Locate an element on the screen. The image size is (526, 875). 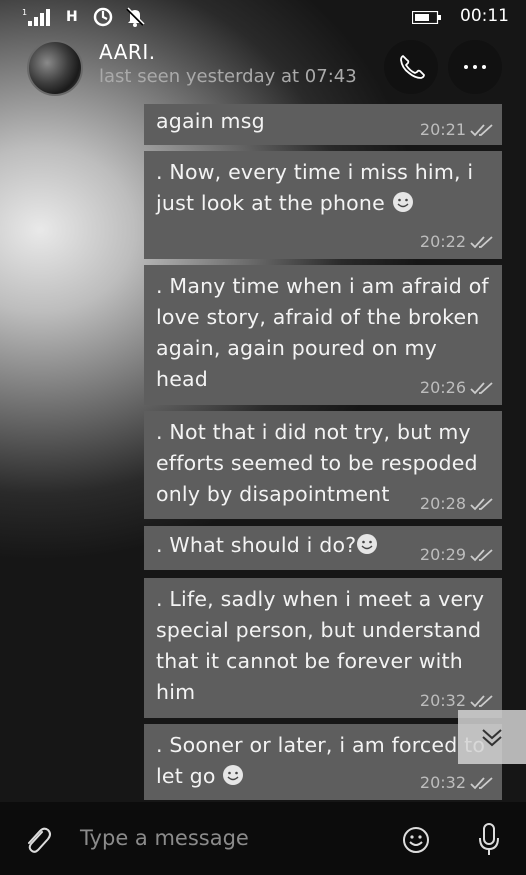
message-time: 20:26 is located at coordinates (442, 387).